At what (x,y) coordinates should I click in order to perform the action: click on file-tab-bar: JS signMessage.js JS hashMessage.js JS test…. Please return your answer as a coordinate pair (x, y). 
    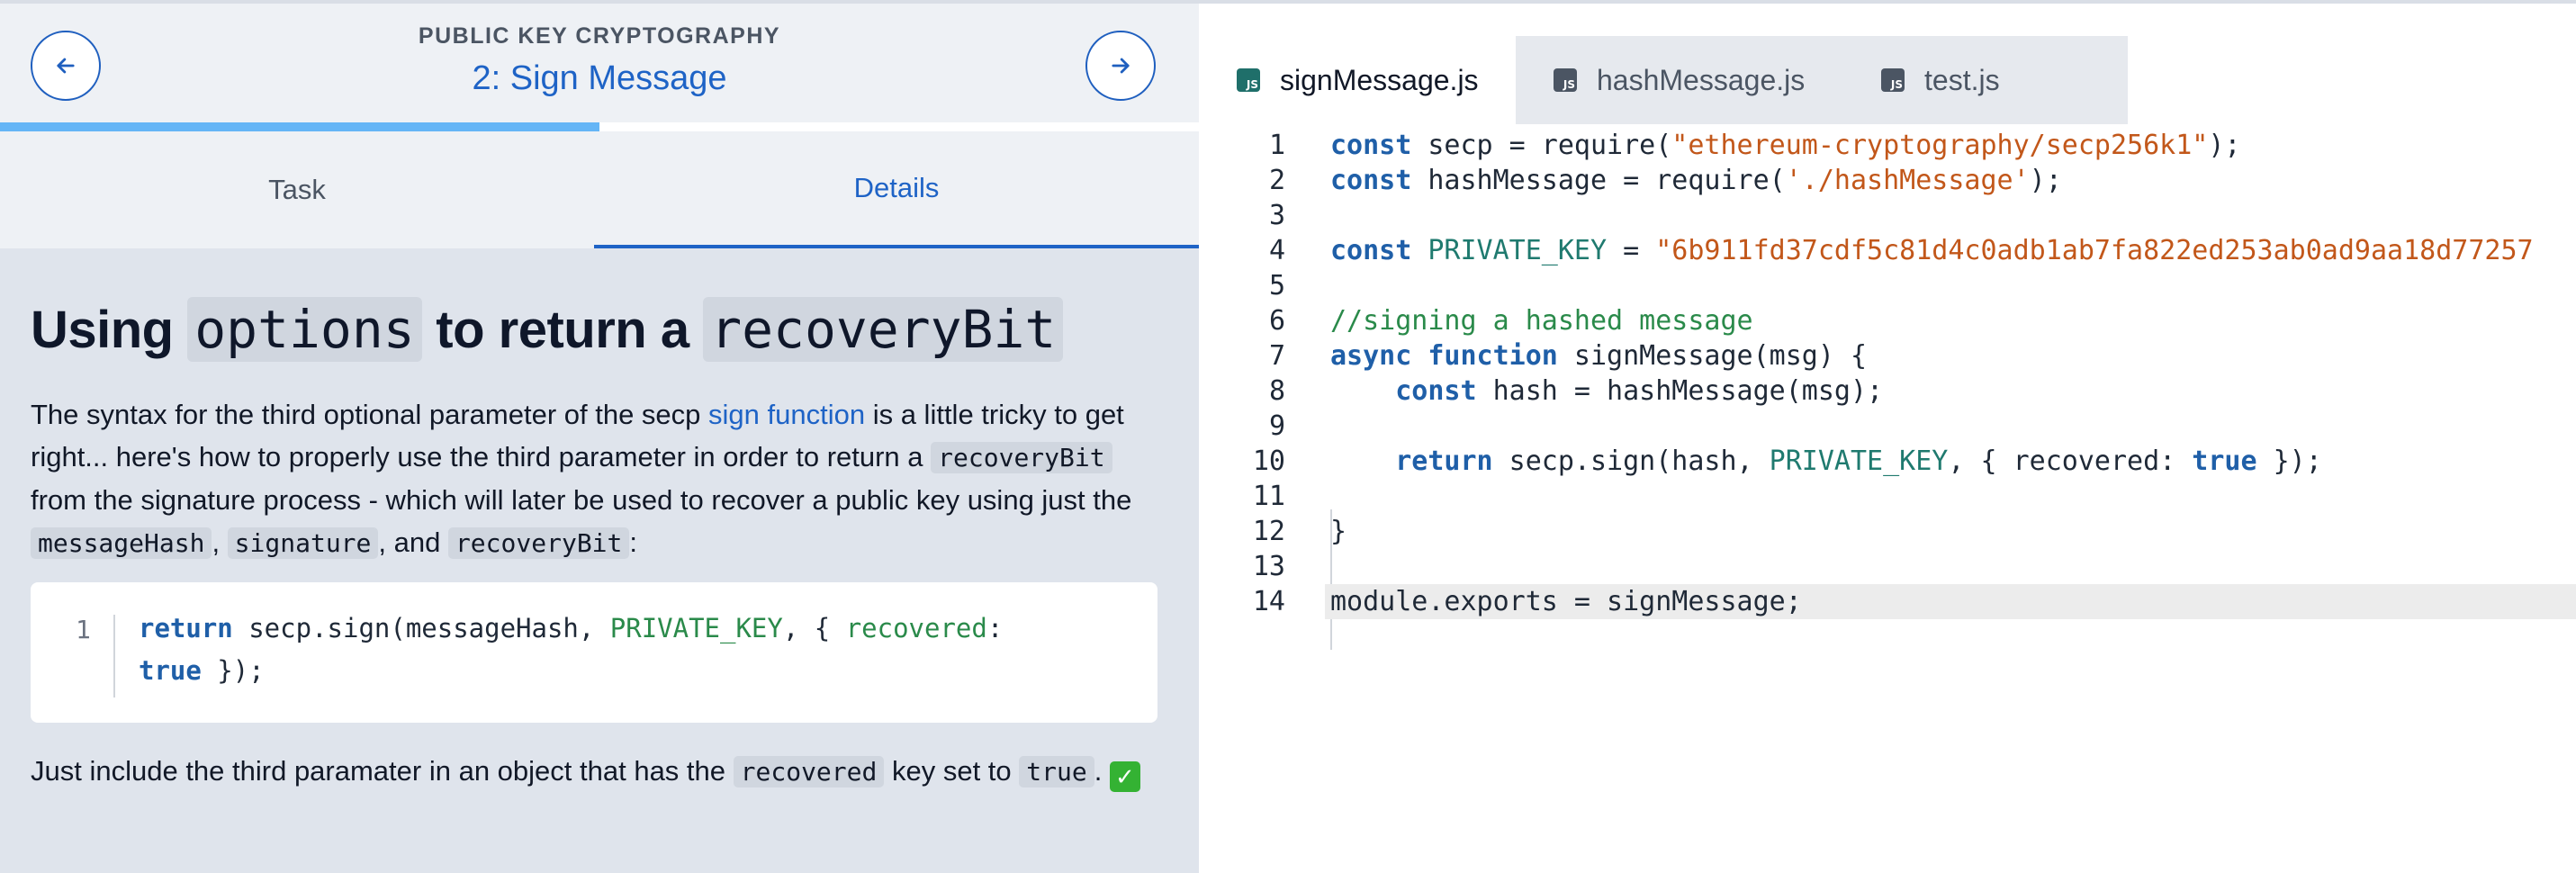
    Looking at the image, I should click on (1887, 80).